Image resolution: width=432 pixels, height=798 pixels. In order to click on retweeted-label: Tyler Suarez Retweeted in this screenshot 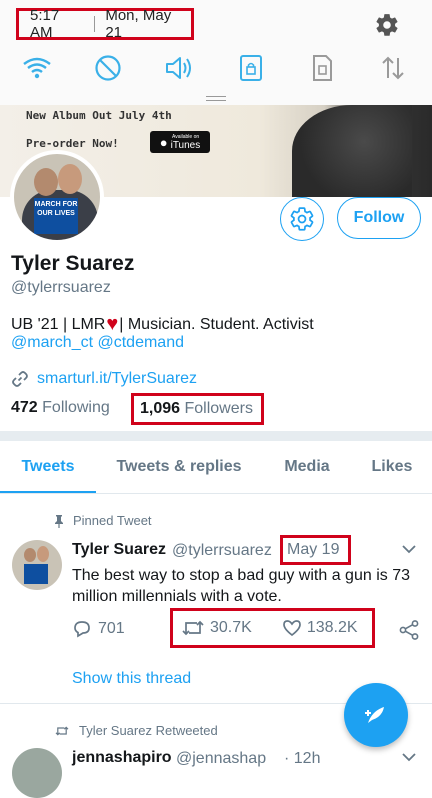, I will do `click(136, 730)`.